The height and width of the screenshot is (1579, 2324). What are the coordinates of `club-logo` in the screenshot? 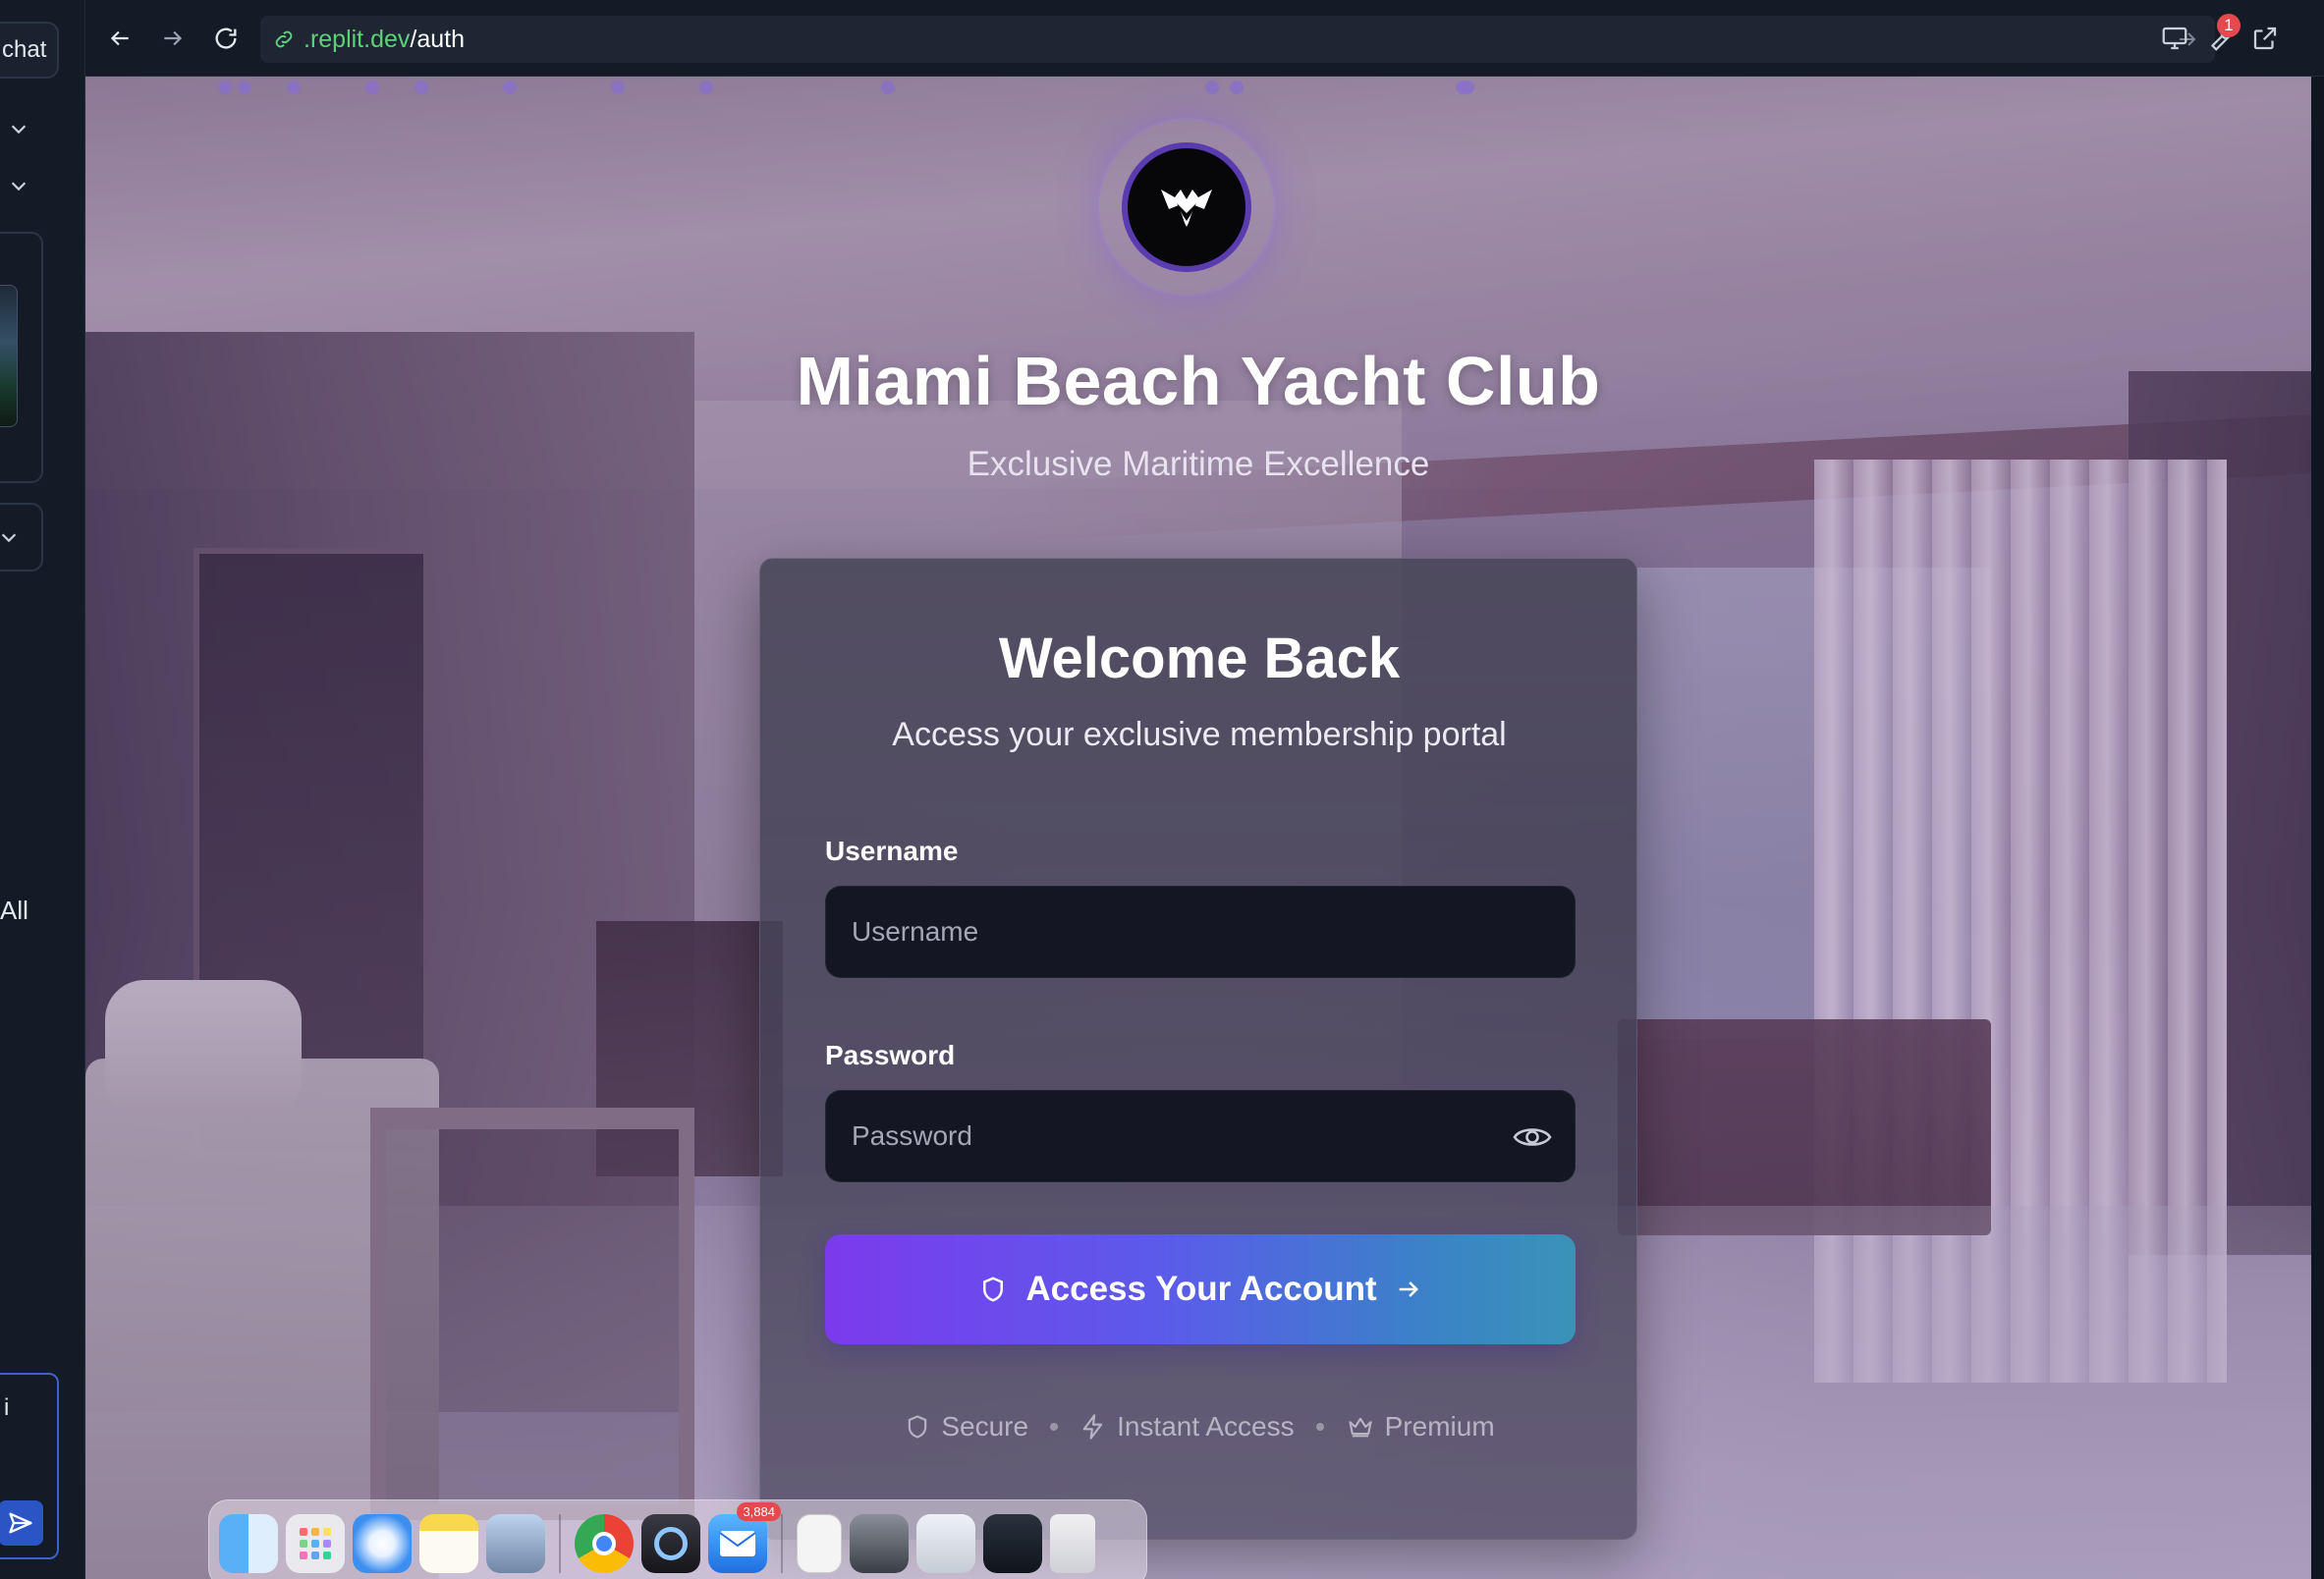 It's located at (1186, 207).